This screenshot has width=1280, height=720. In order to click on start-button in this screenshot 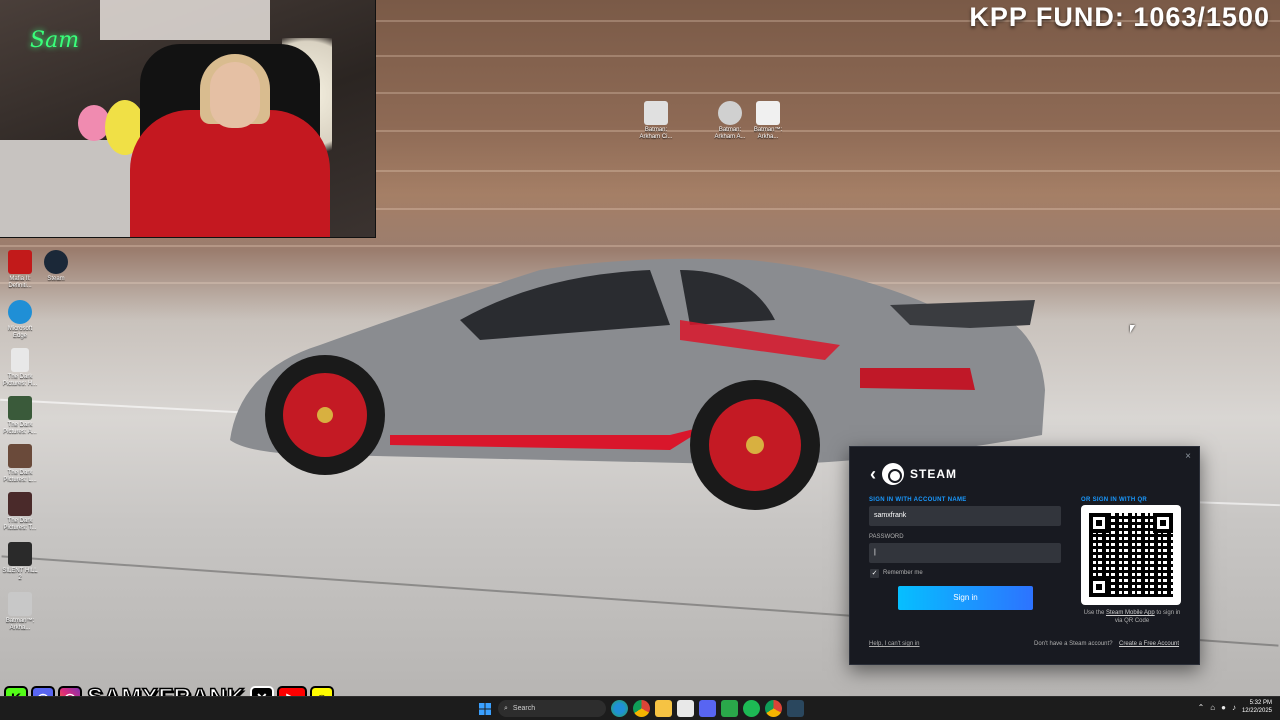, I will do `click(484, 708)`.